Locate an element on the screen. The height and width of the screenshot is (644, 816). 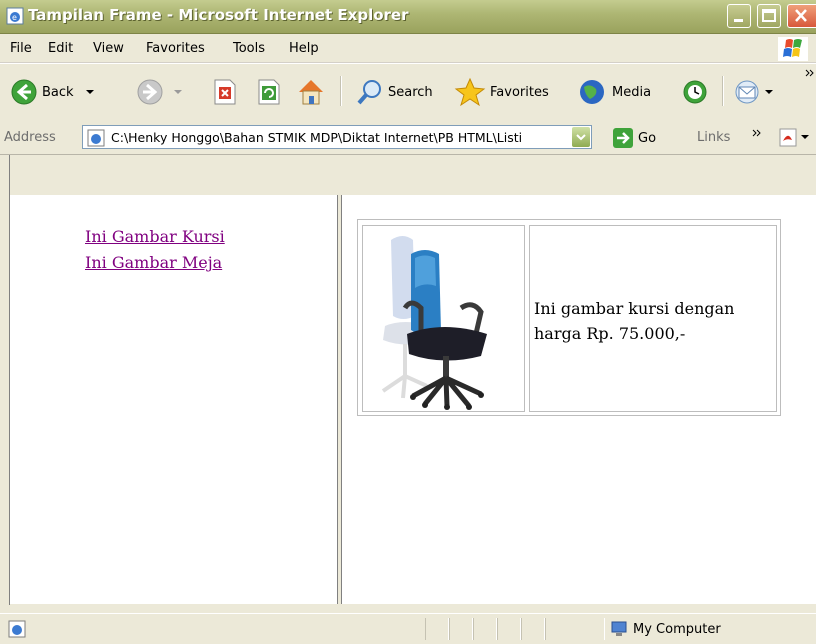
standard-toolbar: Back Search Favorites Media is located at coordinates (408, 92).